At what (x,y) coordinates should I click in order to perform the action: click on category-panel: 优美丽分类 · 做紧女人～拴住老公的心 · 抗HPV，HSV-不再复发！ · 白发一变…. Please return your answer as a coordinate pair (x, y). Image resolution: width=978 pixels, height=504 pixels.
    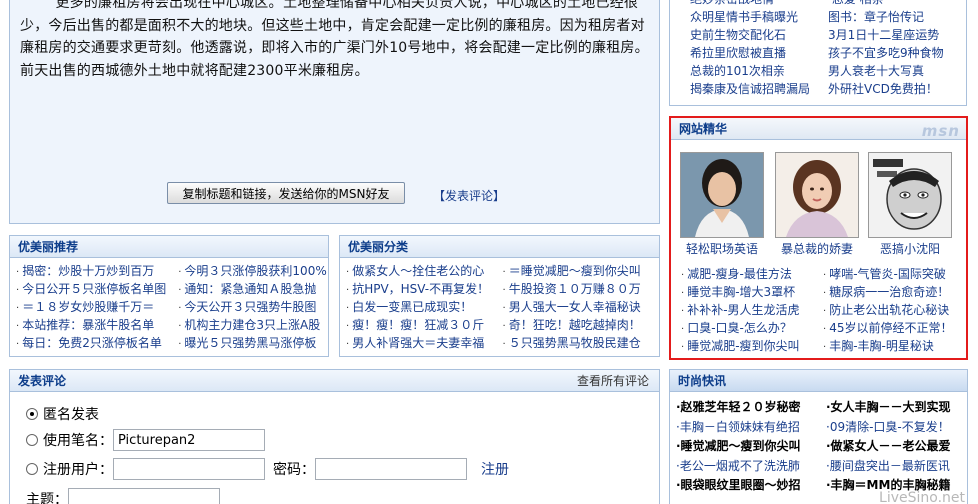
    Looking at the image, I should click on (499, 296).